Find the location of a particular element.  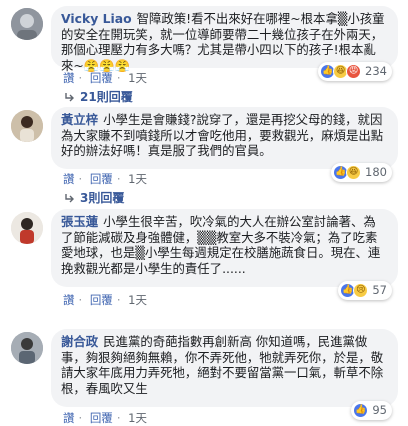

replies-count: 21則回覆 is located at coordinates (106, 97).